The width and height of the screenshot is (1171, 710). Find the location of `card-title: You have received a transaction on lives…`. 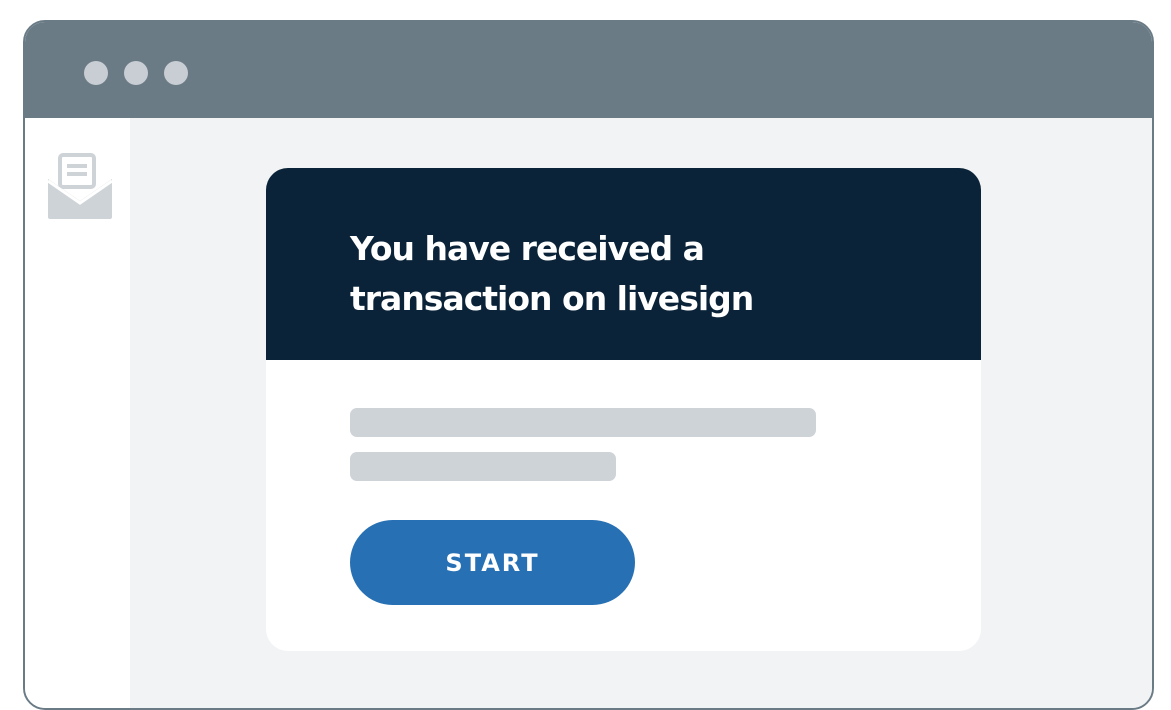

card-title: You have received a transaction on lives… is located at coordinates (552, 273).